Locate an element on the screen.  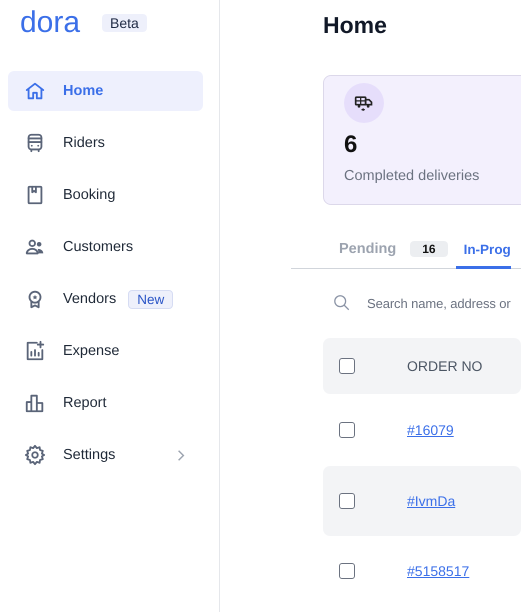
tab: Pending 16 is located at coordinates (373, 251).